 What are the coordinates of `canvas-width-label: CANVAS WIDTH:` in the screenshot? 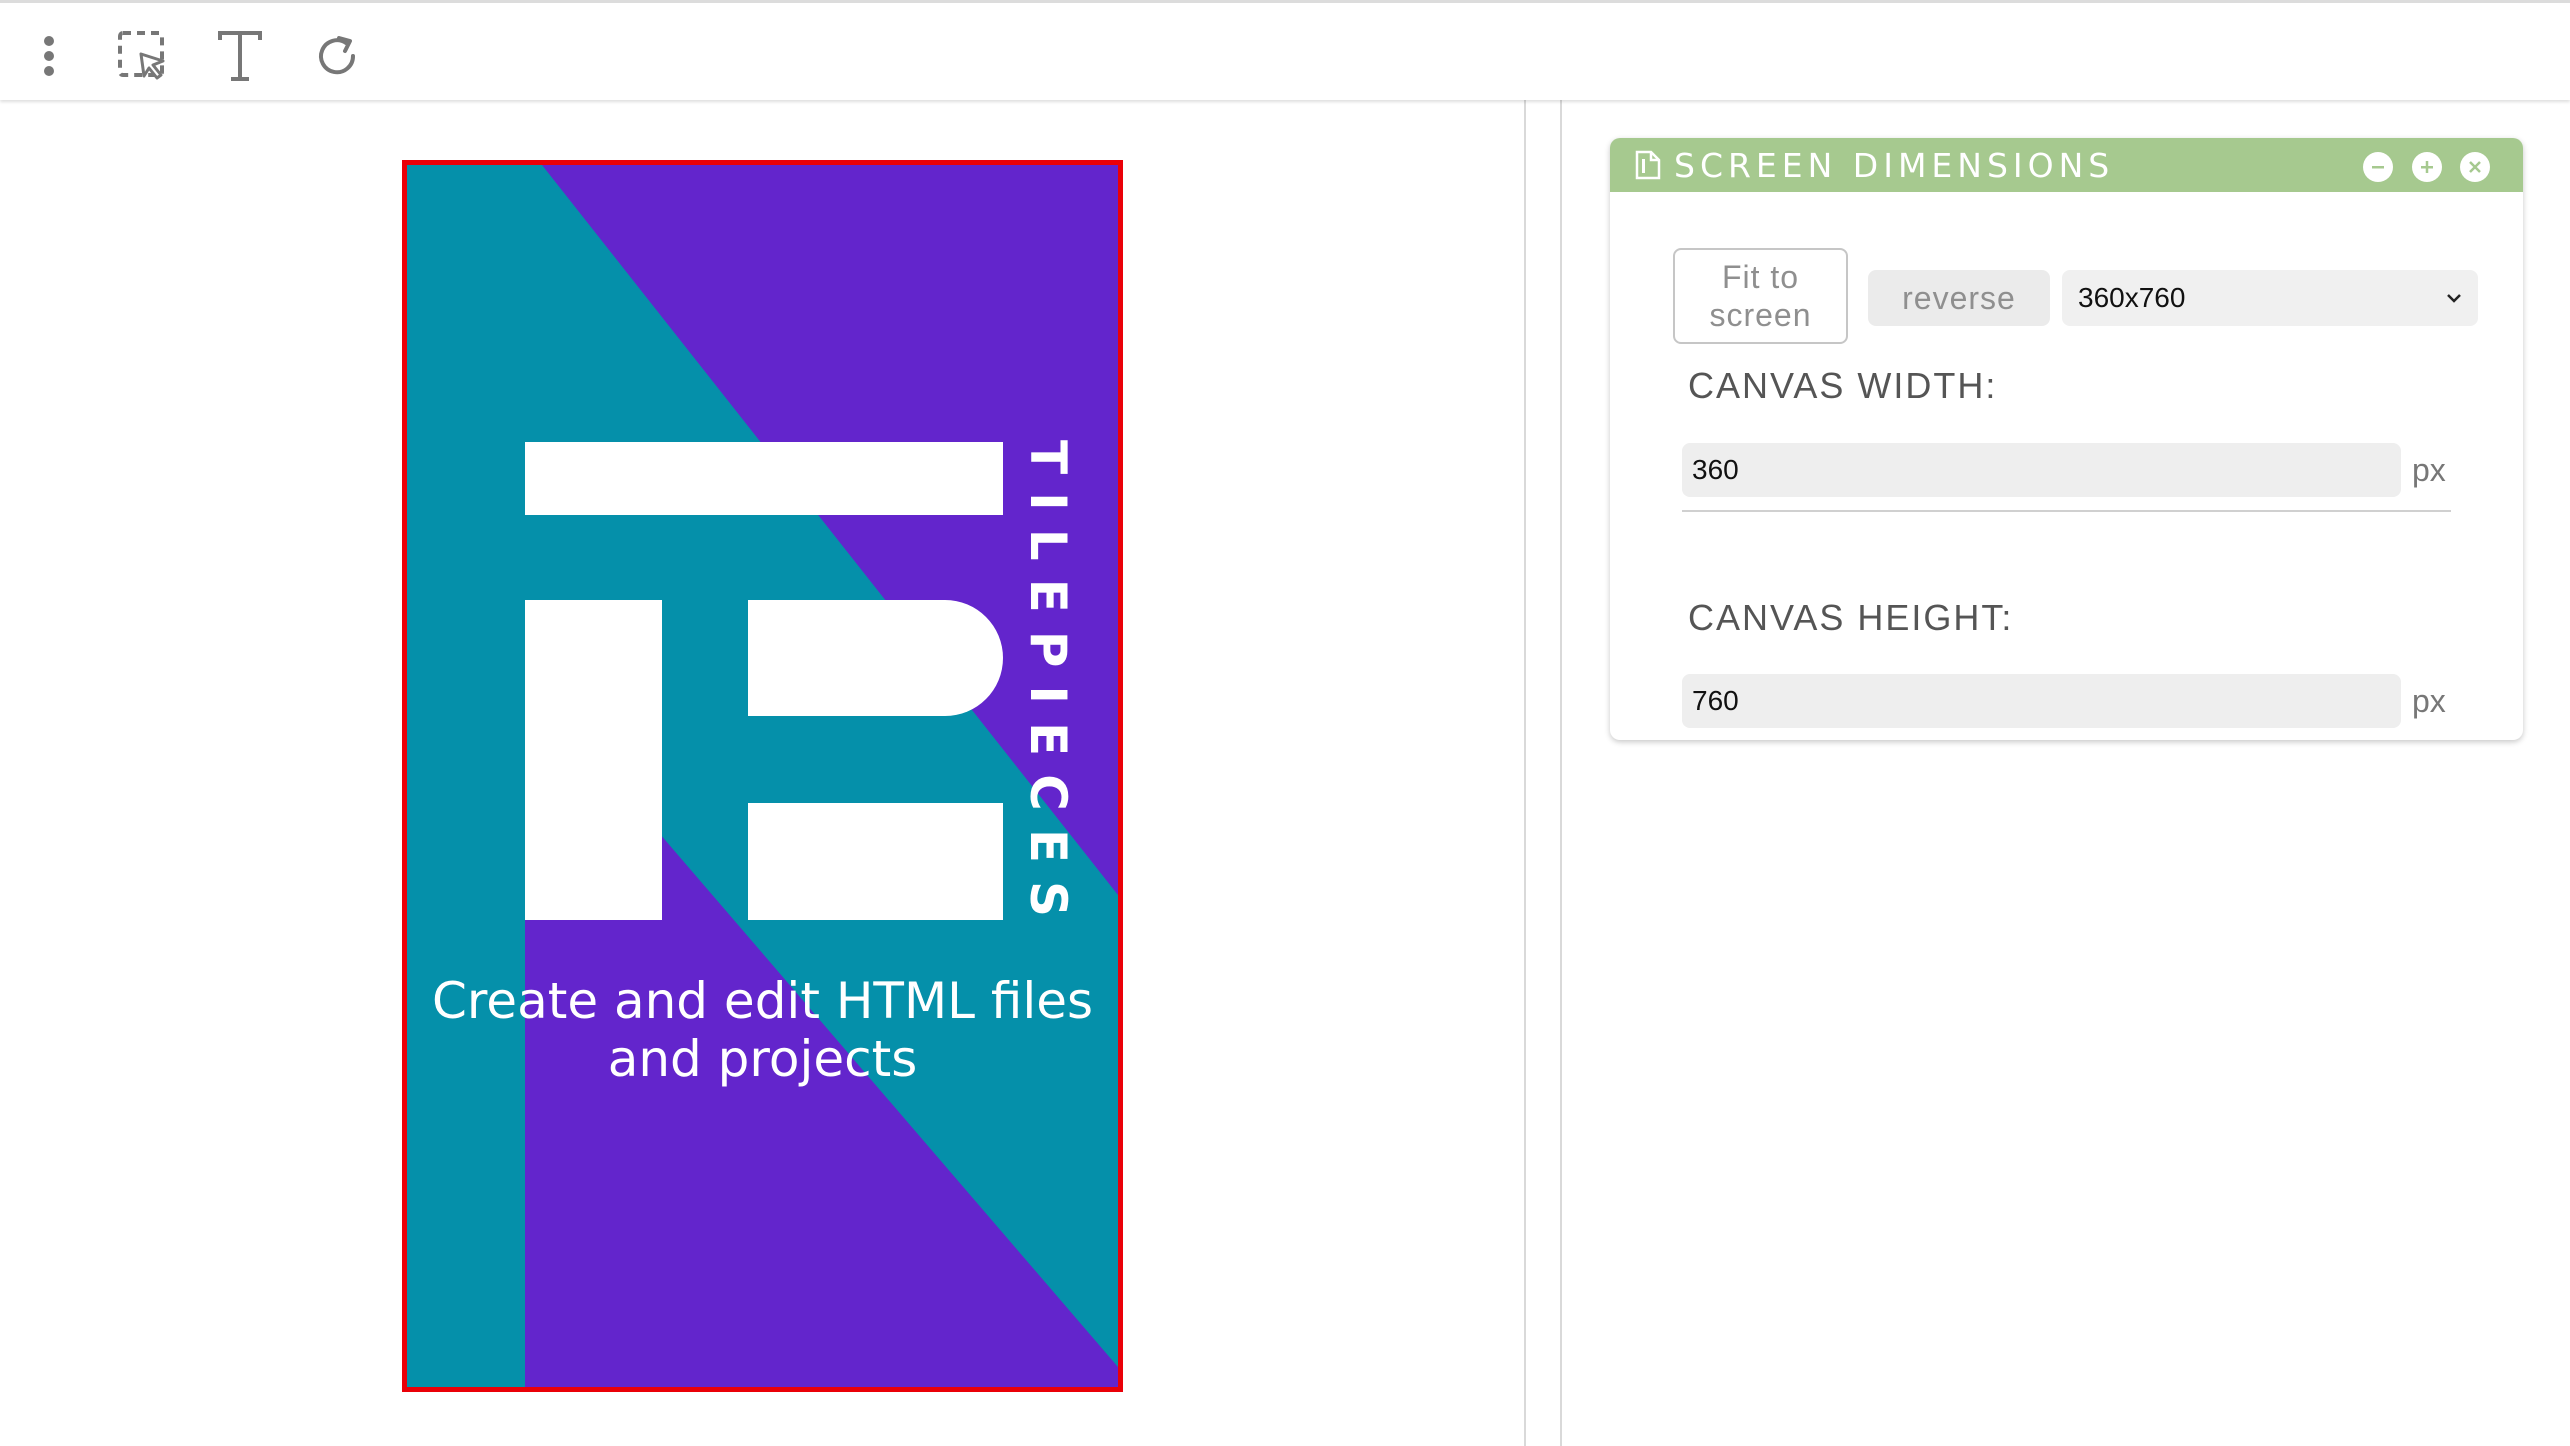 It's located at (1843, 385).